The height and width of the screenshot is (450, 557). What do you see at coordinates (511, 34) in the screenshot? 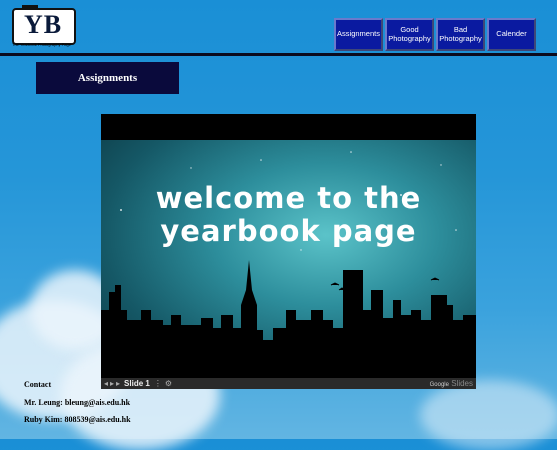
I see `nav-calender: Calender` at bounding box center [511, 34].